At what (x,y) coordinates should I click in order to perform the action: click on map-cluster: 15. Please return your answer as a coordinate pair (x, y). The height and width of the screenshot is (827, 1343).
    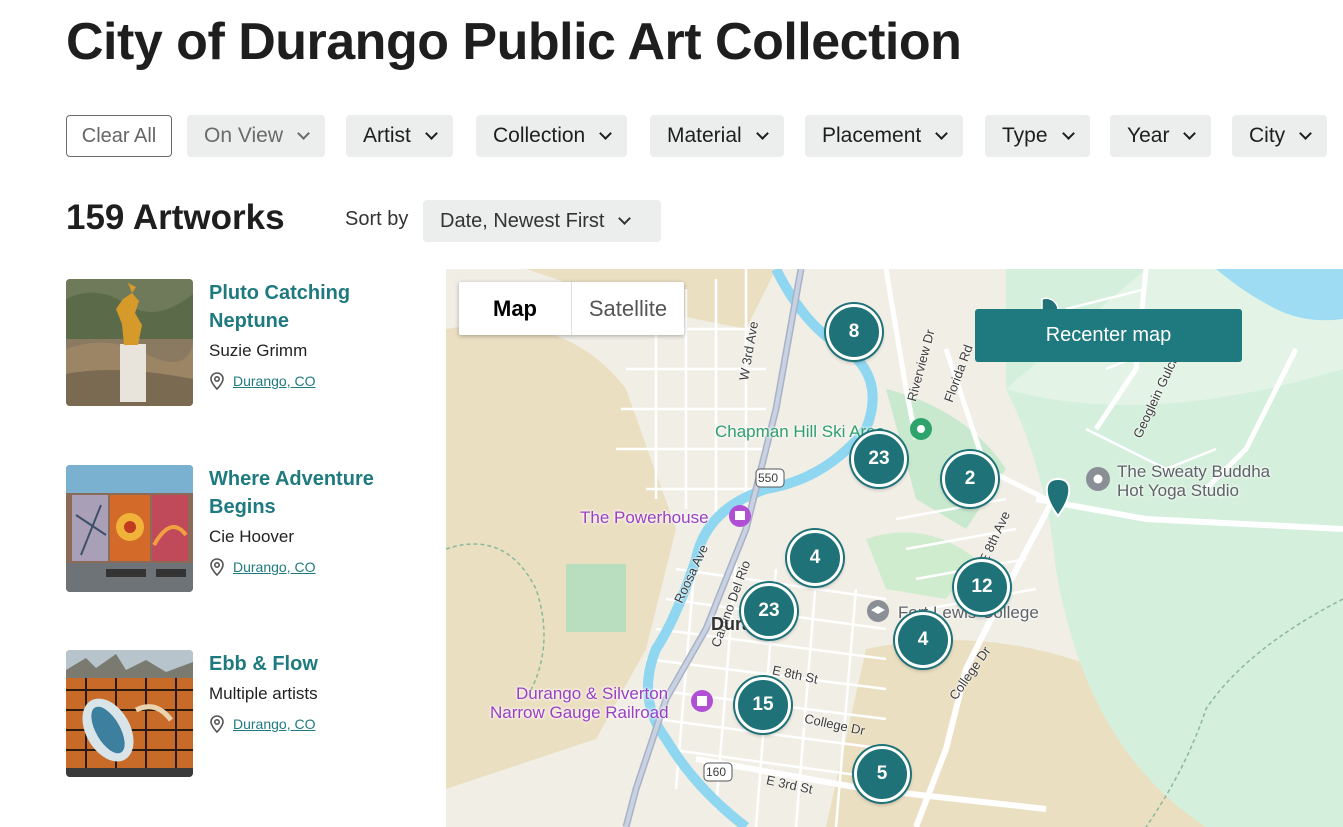
    Looking at the image, I should click on (763, 705).